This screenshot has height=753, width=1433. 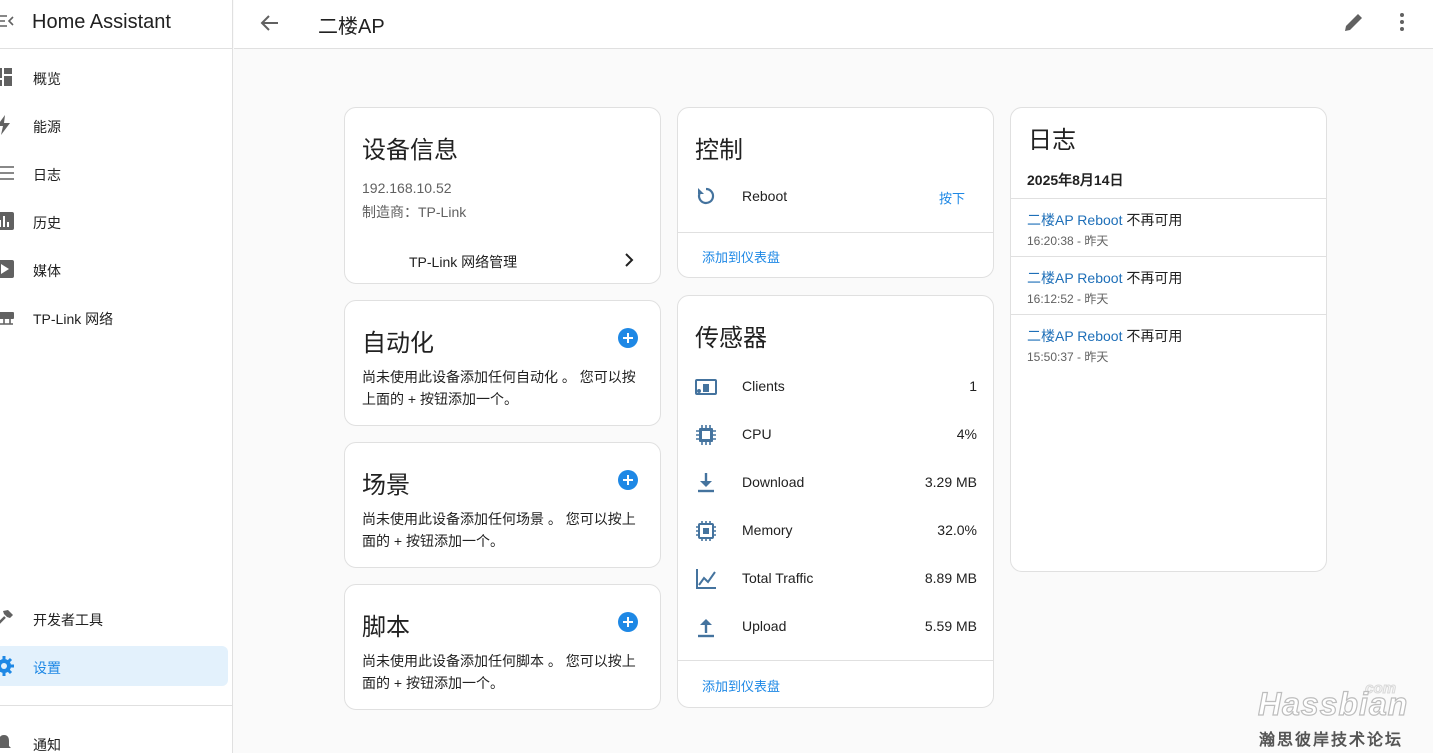 What do you see at coordinates (101, 22) in the screenshot?
I see `app-title: Home Assistant` at bounding box center [101, 22].